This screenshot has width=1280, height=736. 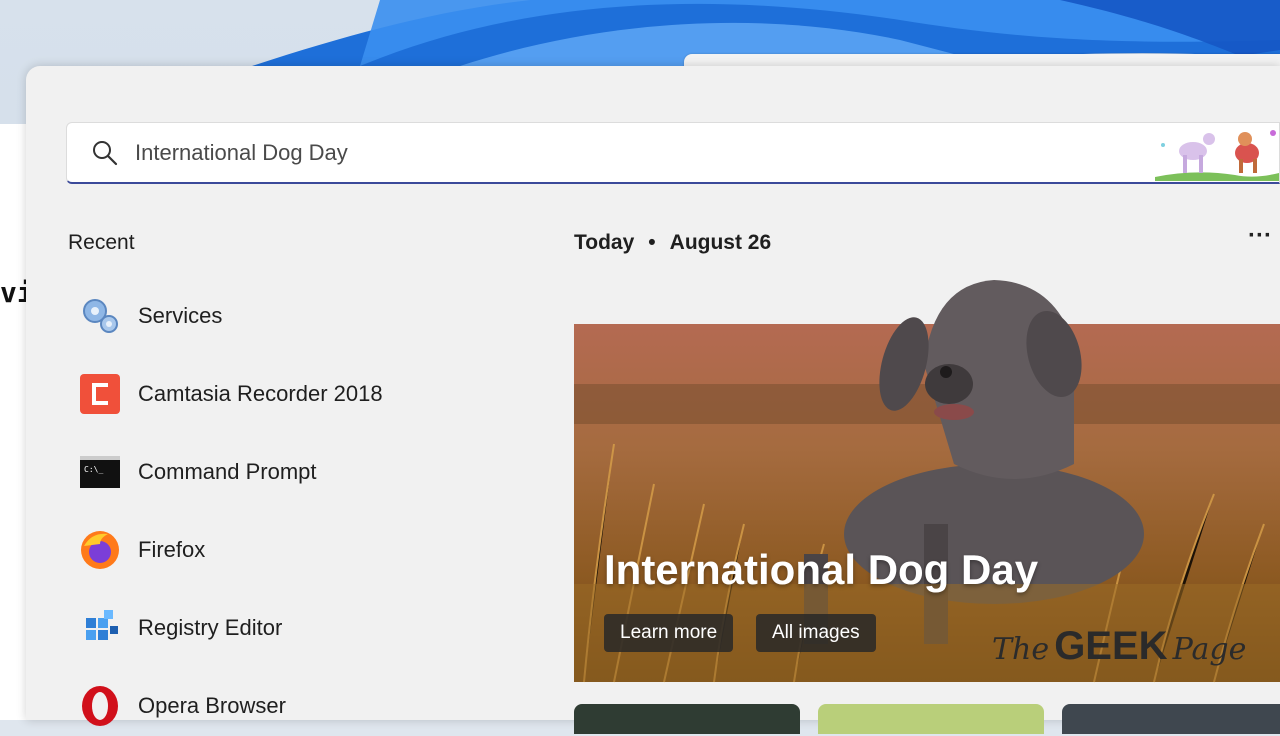 I want to click on watermark-the: The, so click(x=1021, y=649).